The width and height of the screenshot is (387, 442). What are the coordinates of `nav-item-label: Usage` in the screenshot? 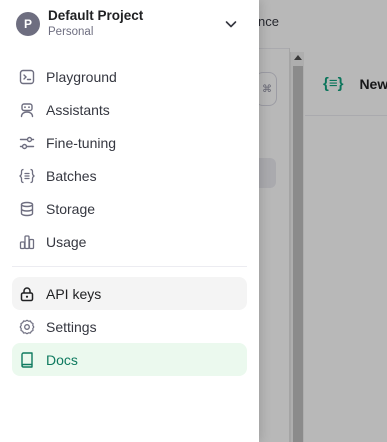 It's located at (66, 241).